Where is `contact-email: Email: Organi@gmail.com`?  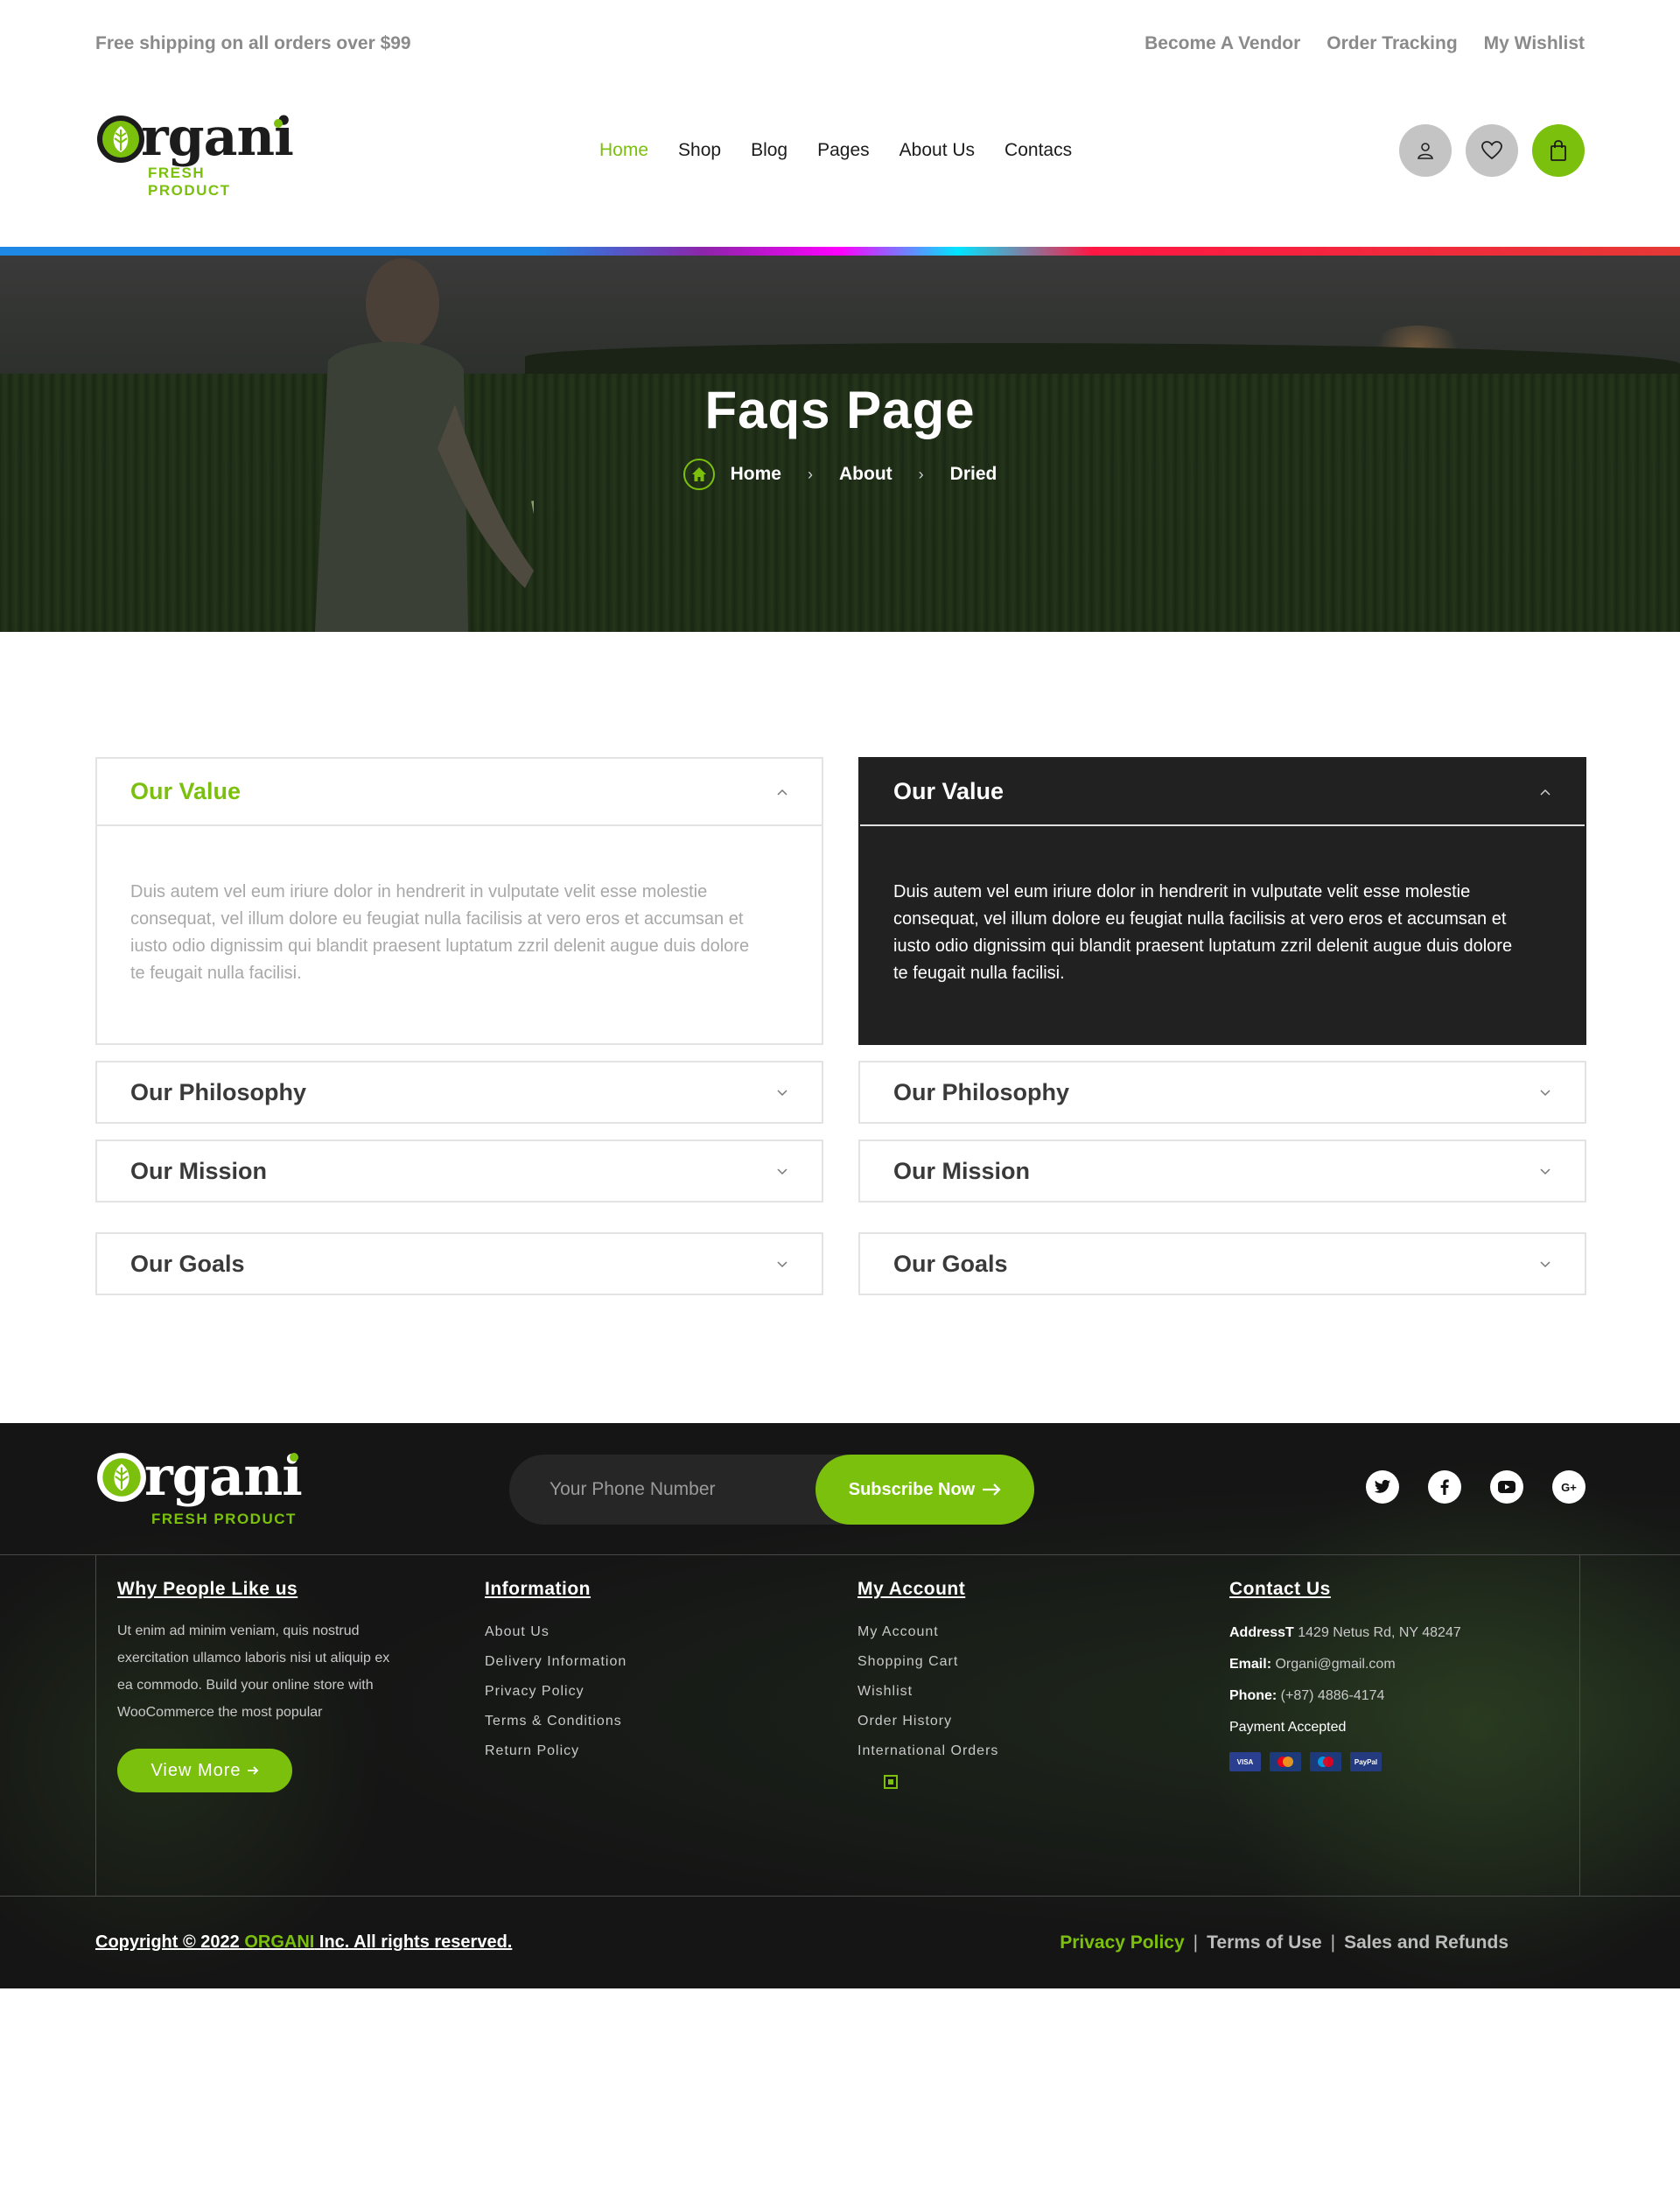
contact-email: Email: Organi@gmail.com is located at coordinates (1312, 1664).